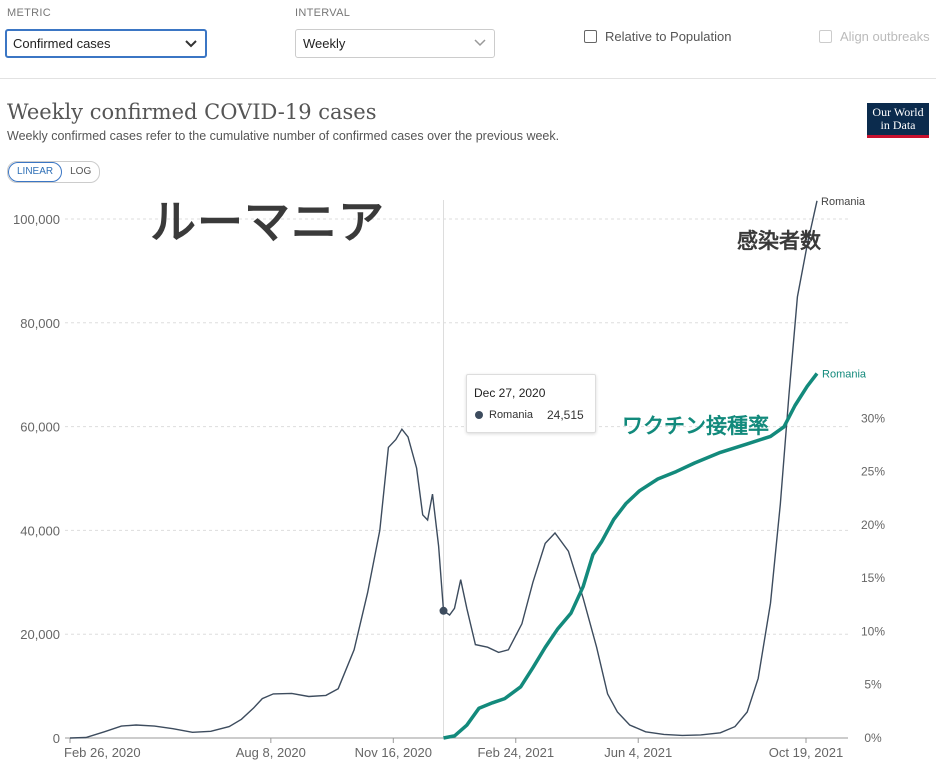  I want to click on y-tick-label: 80,000, so click(40, 323).